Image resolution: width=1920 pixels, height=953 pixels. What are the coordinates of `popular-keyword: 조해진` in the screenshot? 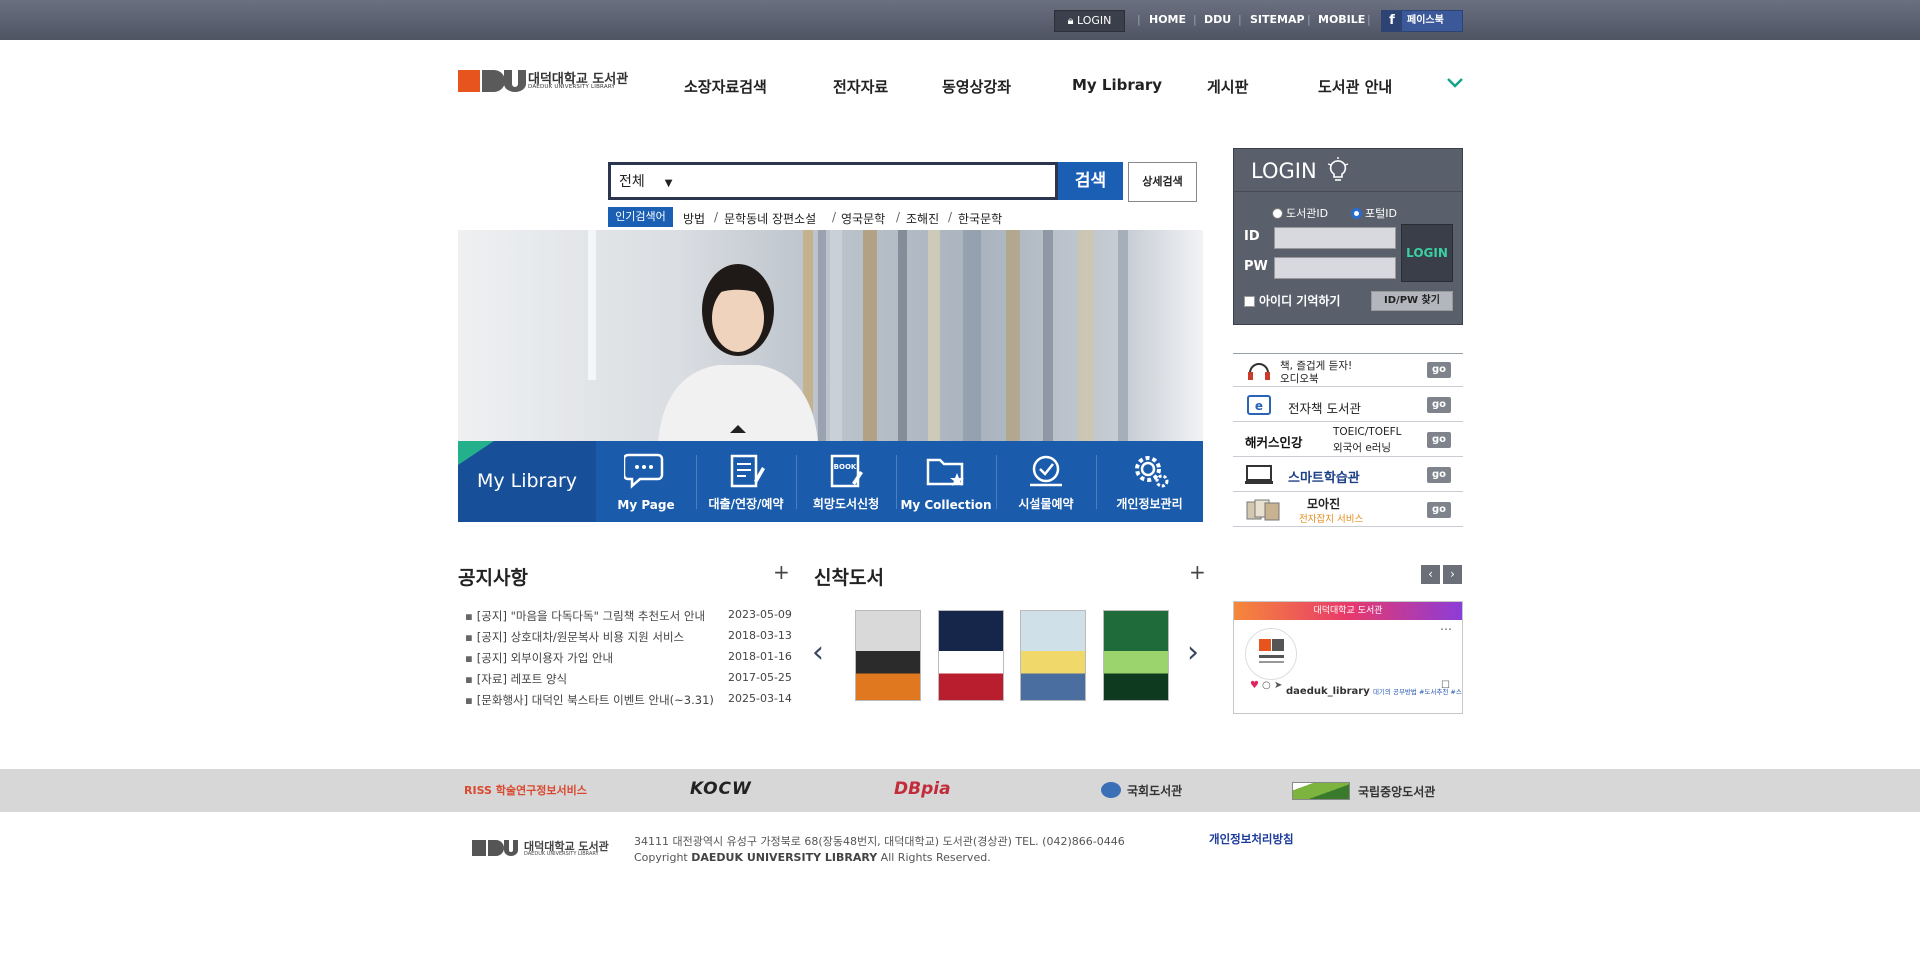 It's located at (922, 218).